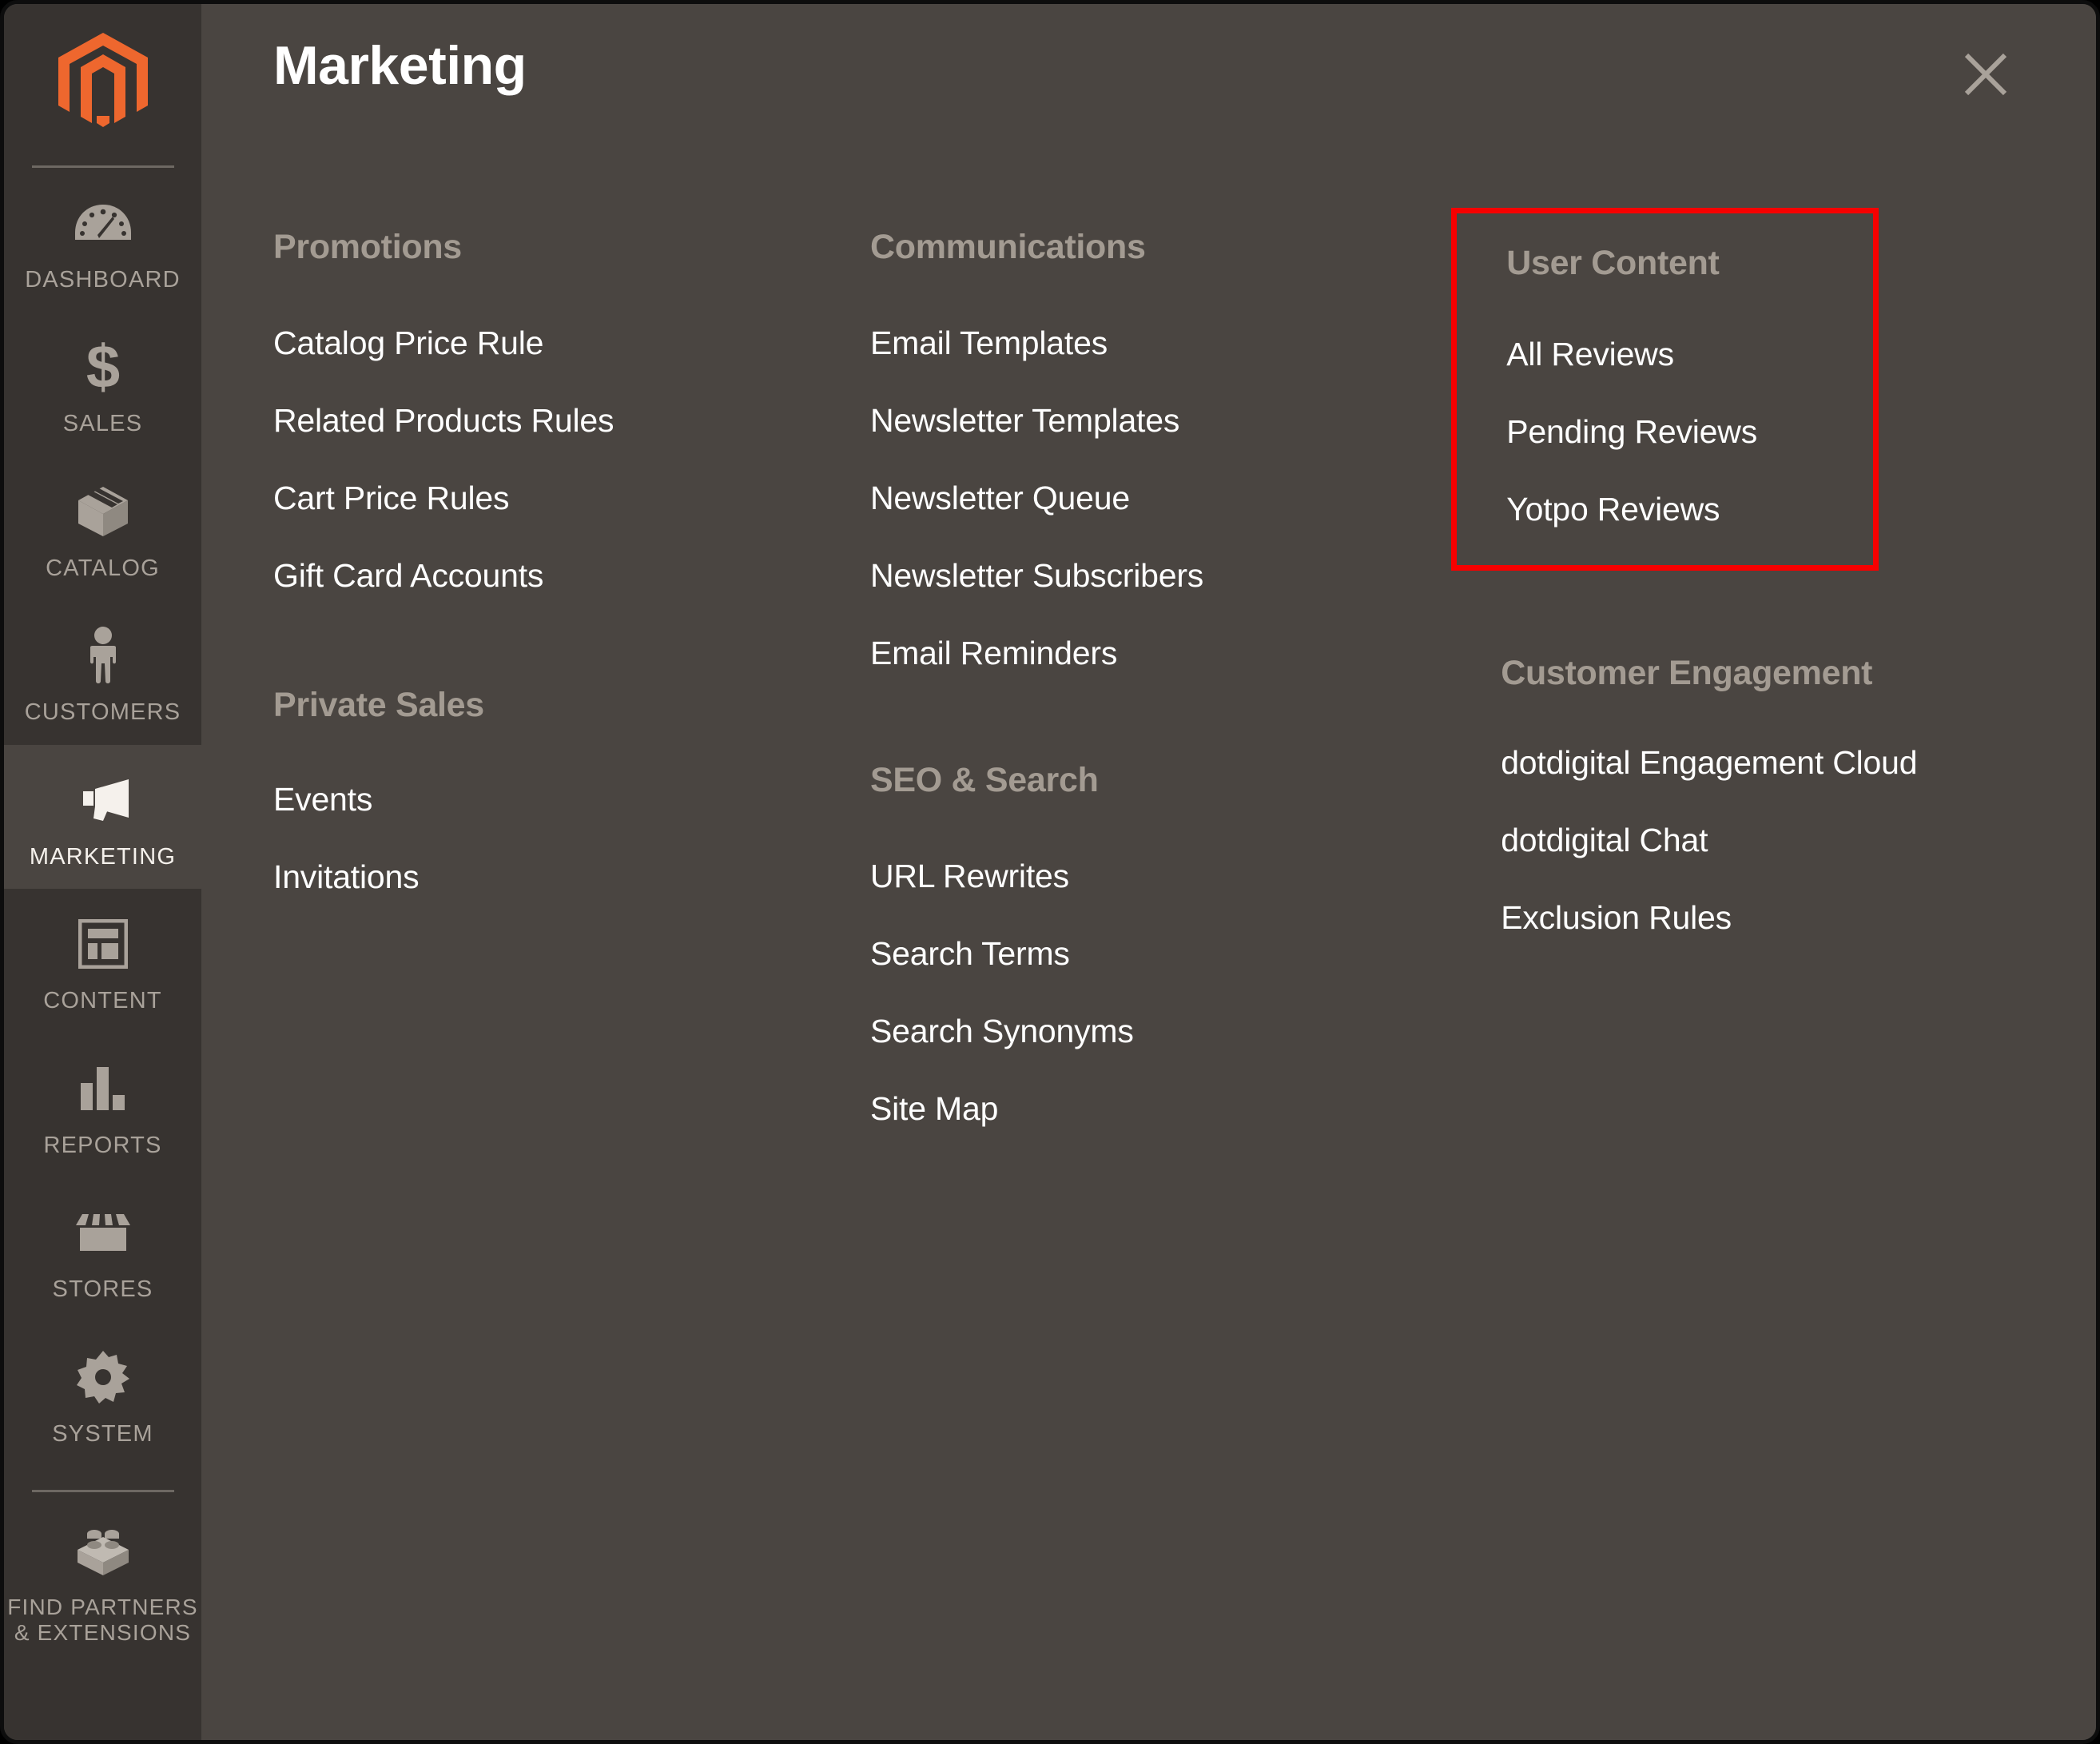 The height and width of the screenshot is (1744, 2100). Describe the element at coordinates (367, 247) in the screenshot. I see `group-title: Promotions` at that location.